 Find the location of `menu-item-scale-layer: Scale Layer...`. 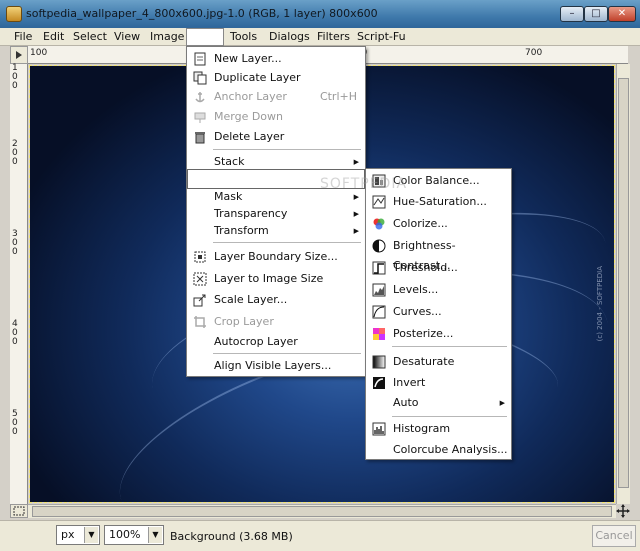

menu-item-scale-layer: Scale Layer... is located at coordinates (276, 300).